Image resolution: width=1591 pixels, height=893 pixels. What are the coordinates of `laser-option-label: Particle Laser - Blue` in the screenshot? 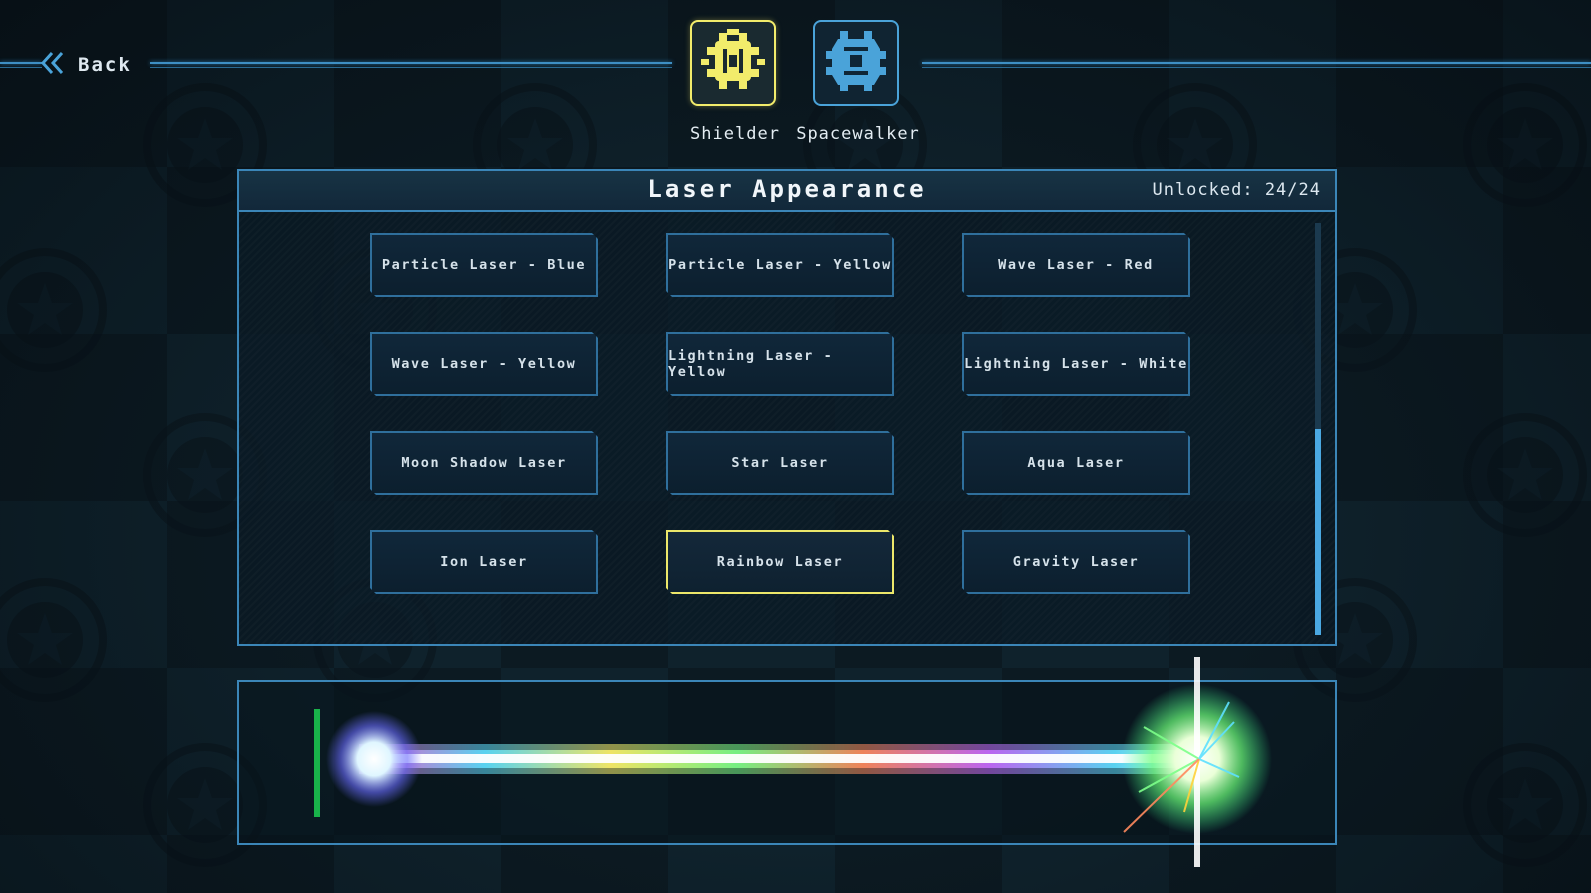 It's located at (484, 265).